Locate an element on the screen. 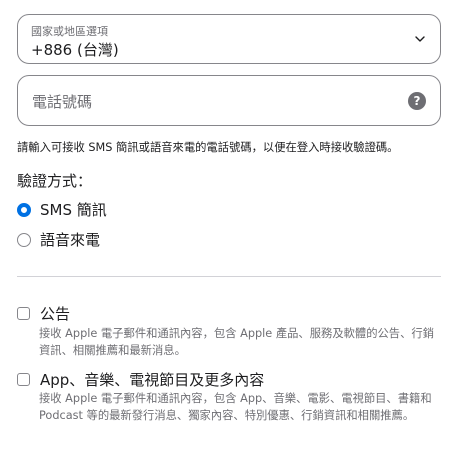  radio-button-unchecked is located at coordinates (24, 239).